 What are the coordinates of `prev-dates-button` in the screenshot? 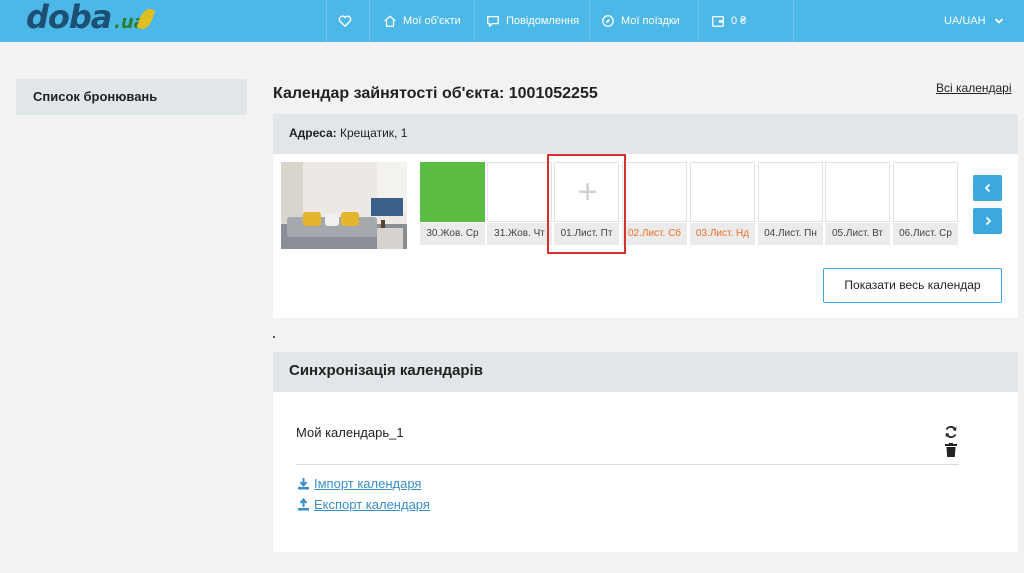 It's located at (987, 188).